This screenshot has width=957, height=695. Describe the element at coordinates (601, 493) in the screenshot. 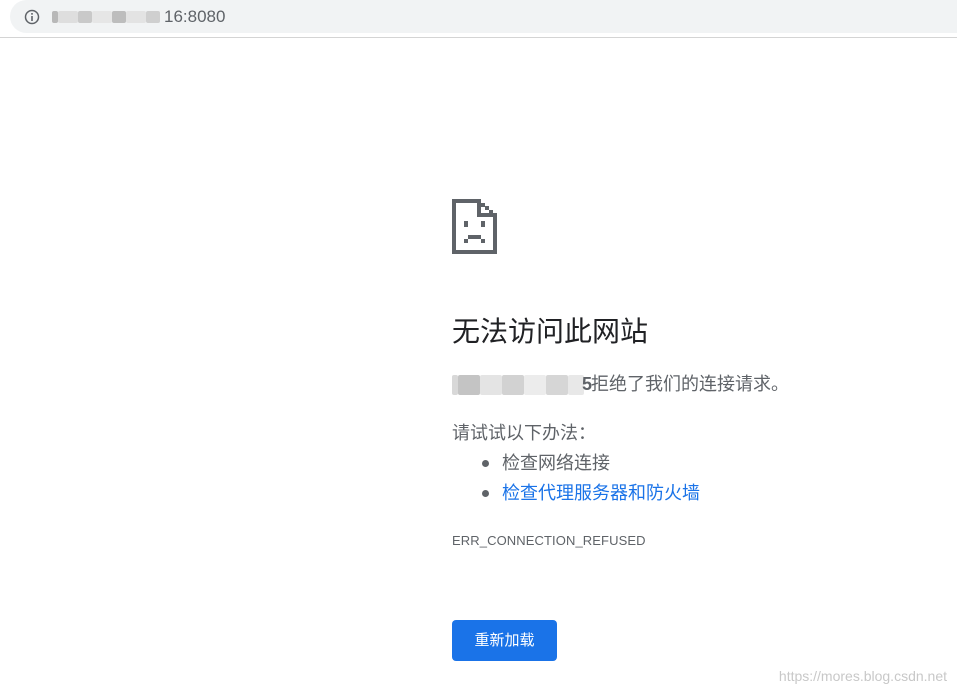

I see `suggestion-link-label: 检查代理服务器和防火墙` at that location.